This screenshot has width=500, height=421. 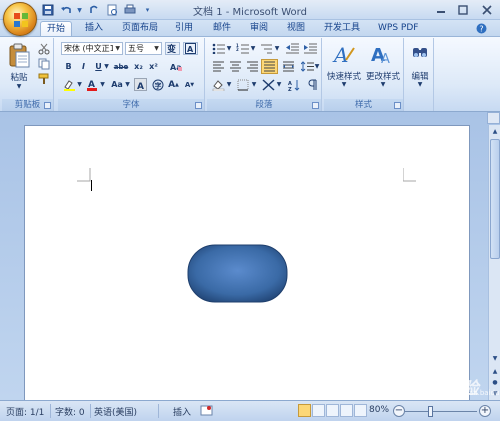 I want to click on character-border-icon: A, so click(x=190, y=48).